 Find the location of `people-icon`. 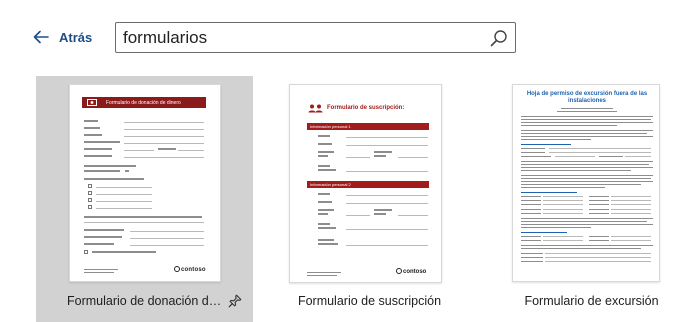

people-icon is located at coordinates (315, 108).